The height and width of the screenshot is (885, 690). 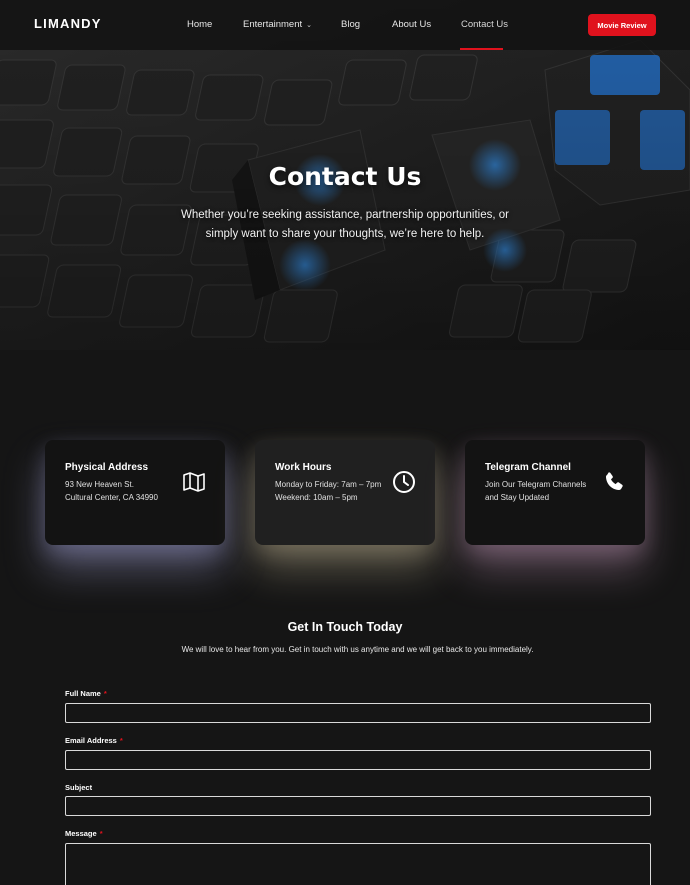 I want to click on email-input, so click(x=358, y=760).